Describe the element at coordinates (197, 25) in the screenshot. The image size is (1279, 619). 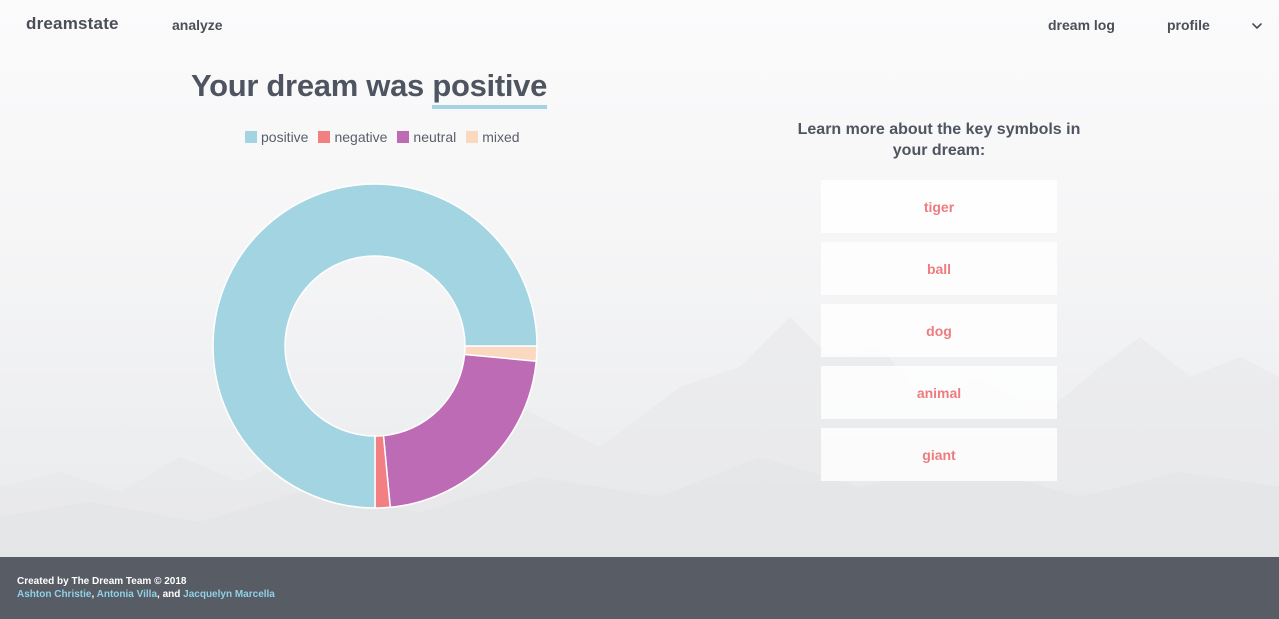
I see `nav-analyze-link: analyze` at that location.